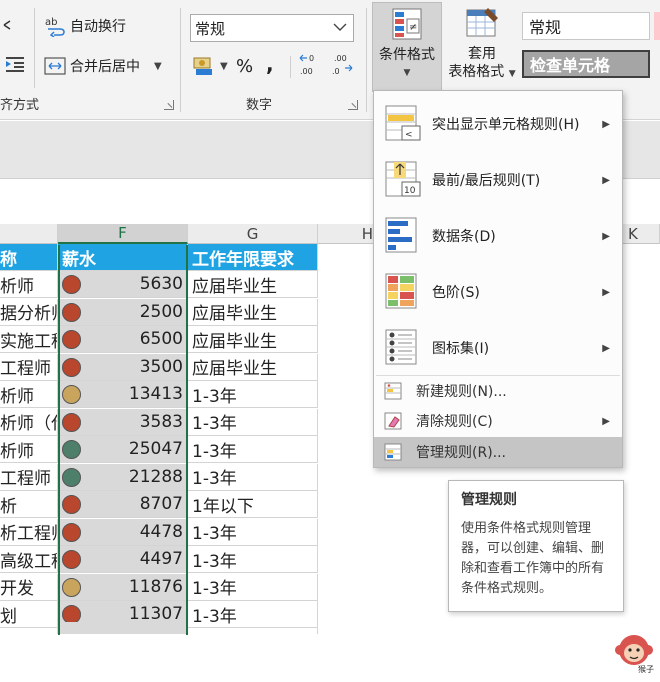  What do you see at coordinates (29, 559) in the screenshot?
I see `title-cell: 高级工程` at bounding box center [29, 559].